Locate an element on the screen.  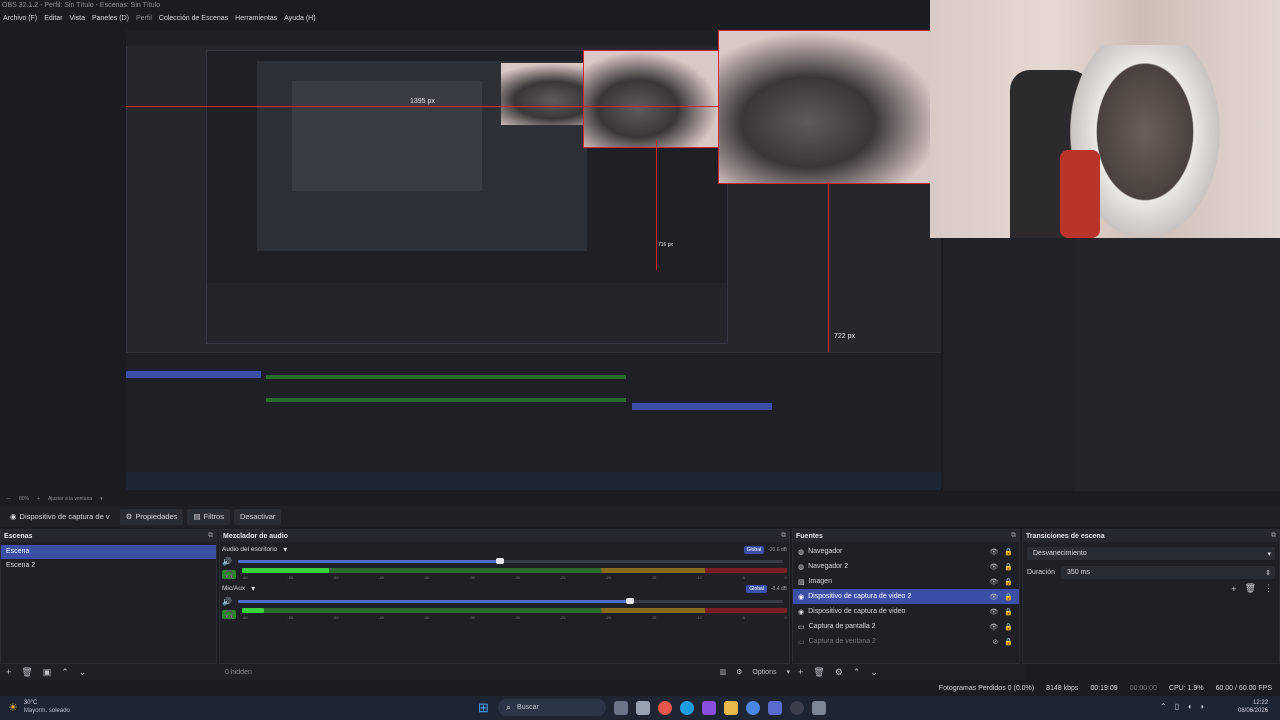
menu-perfil: Perfil is located at coordinates (144, 18).